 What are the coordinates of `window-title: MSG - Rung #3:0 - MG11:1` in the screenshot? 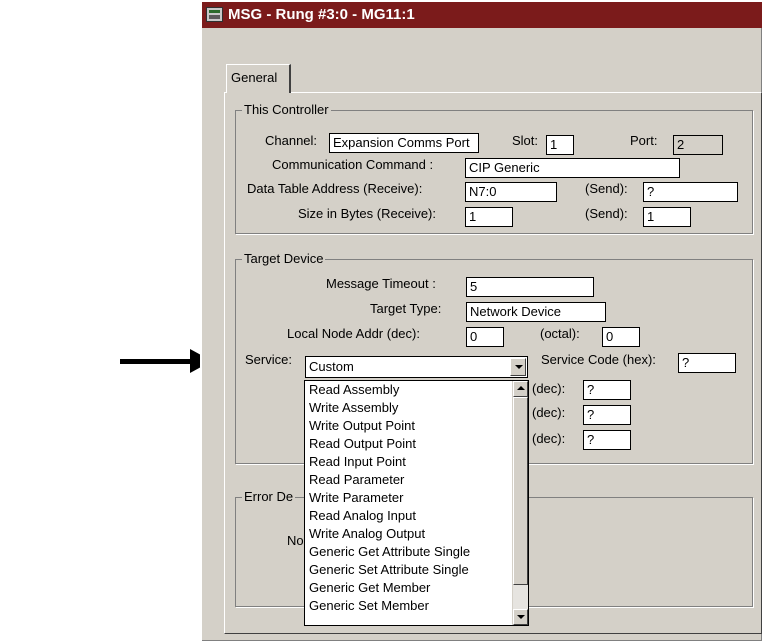 It's located at (321, 14).